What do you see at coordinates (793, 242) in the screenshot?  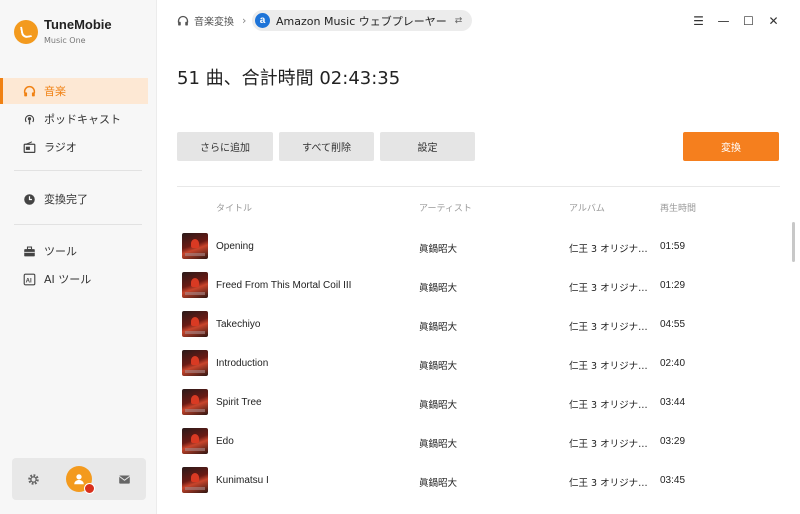 I see `list-scrollbar` at bounding box center [793, 242].